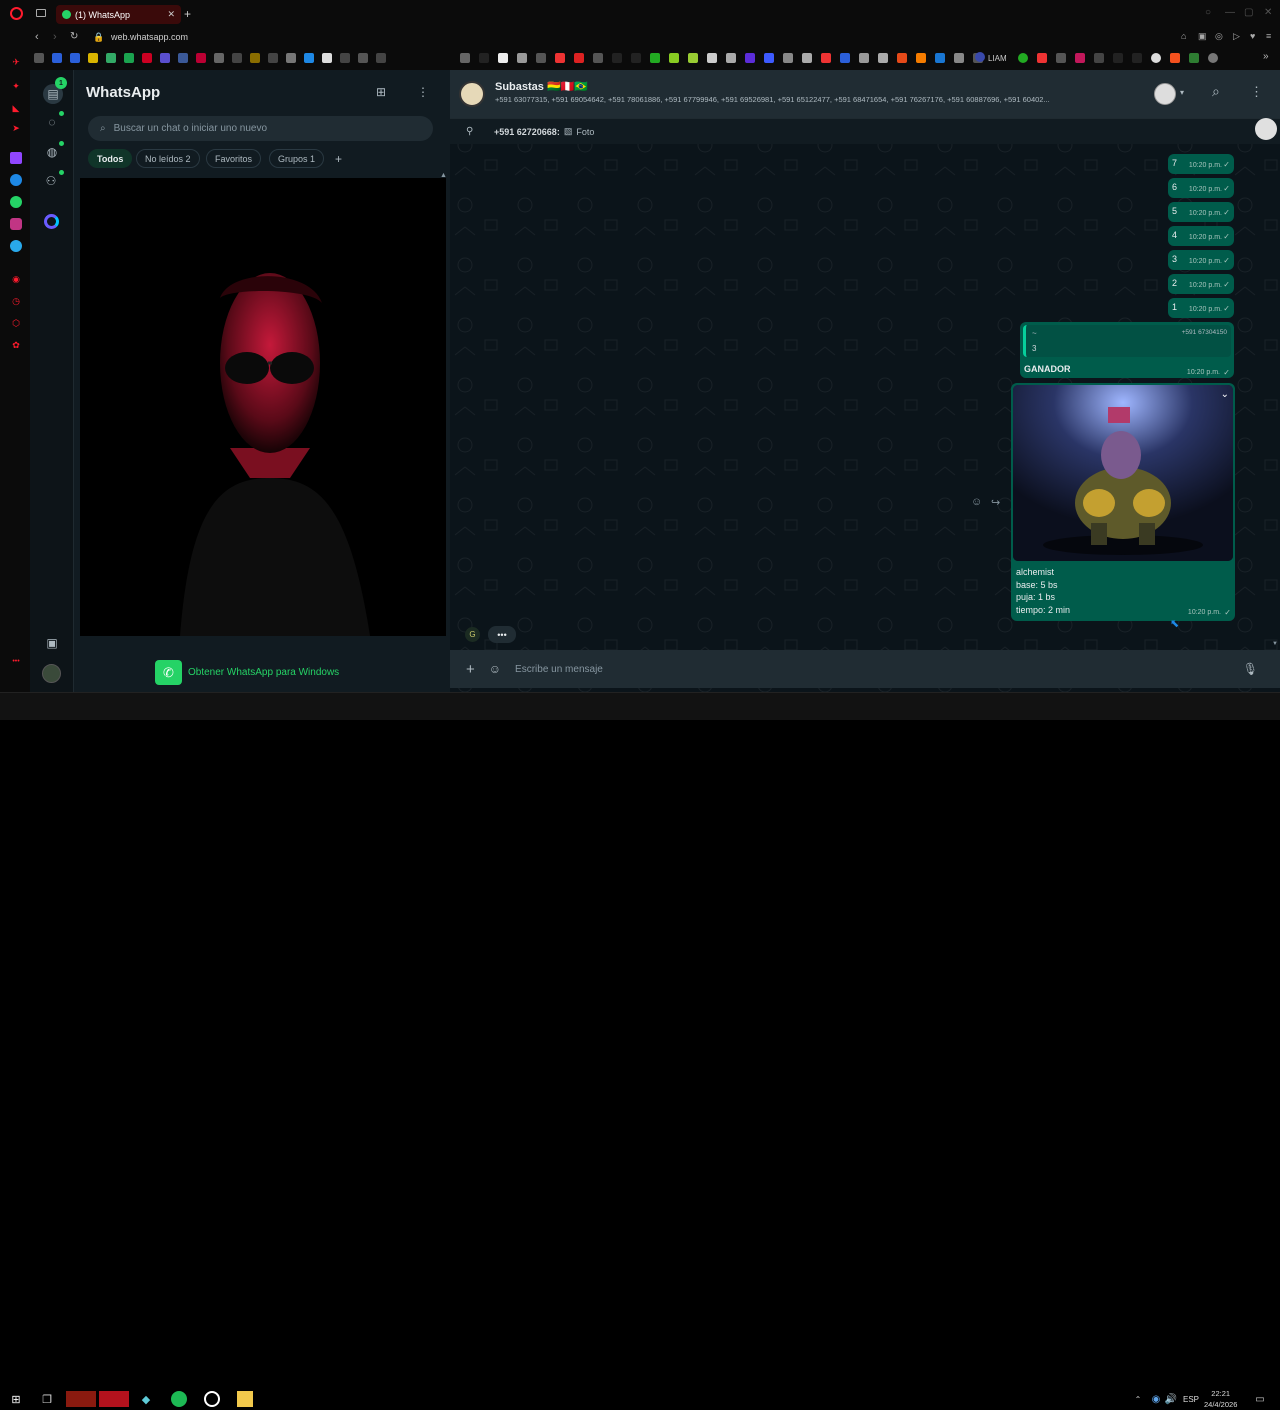 Image resolution: width=1280 pixels, height=1410 pixels. What do you see at coordinates (187, 14) in the screenshot?
I see `new-tab-icon: +` at bounding box center [187, 14].